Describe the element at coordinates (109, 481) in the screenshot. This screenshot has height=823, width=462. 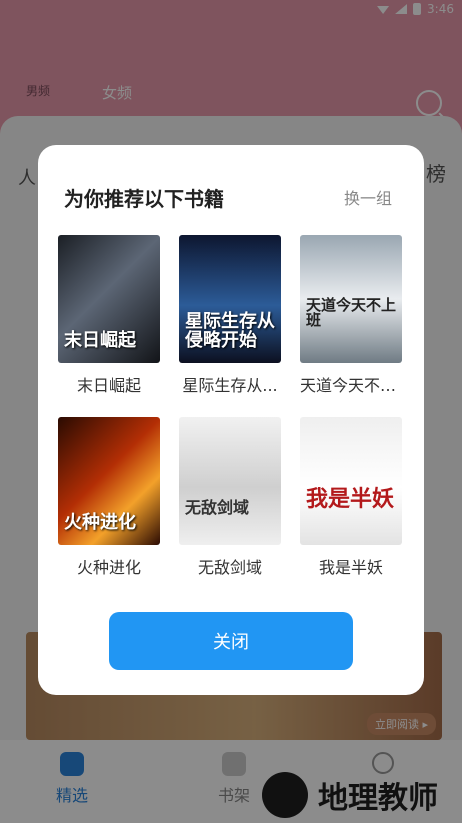
I see `book-cover: 火种进化` at that location.